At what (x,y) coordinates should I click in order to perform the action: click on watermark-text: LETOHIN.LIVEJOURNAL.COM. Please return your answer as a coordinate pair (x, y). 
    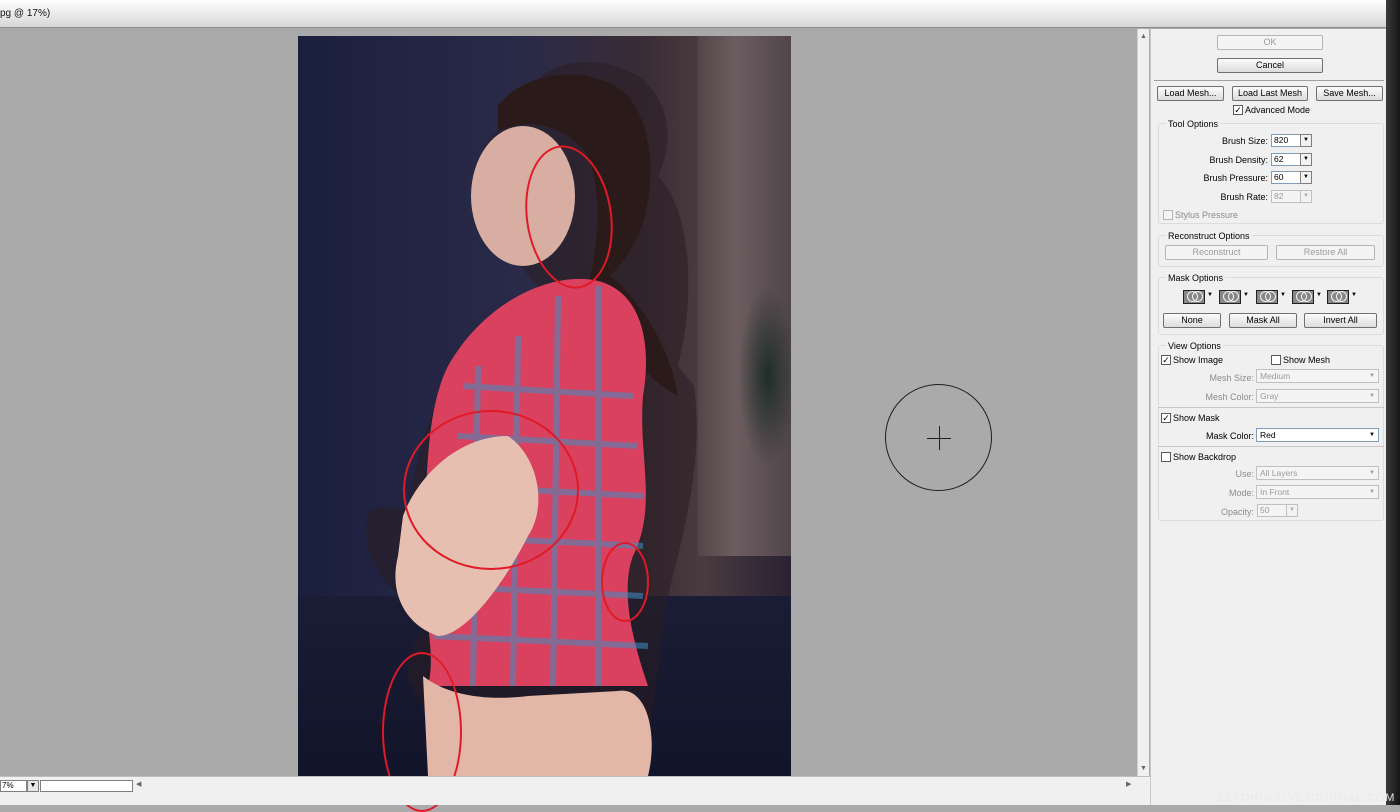
    Looking at the image, I should click on (1307, 798).